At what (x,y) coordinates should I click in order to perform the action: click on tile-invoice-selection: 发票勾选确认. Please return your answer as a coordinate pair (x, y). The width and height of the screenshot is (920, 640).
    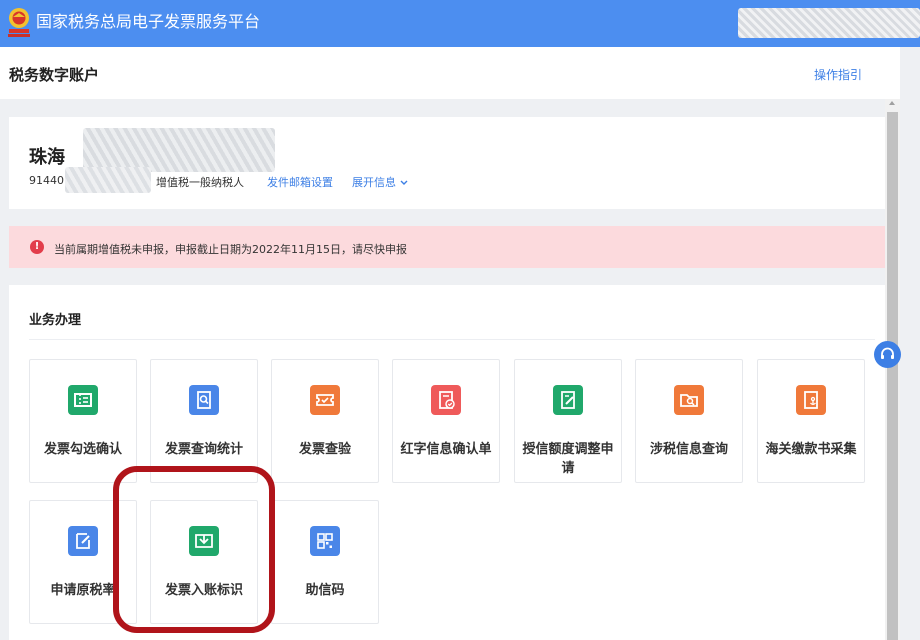
    Looking at the image, I should click on (83, 421).